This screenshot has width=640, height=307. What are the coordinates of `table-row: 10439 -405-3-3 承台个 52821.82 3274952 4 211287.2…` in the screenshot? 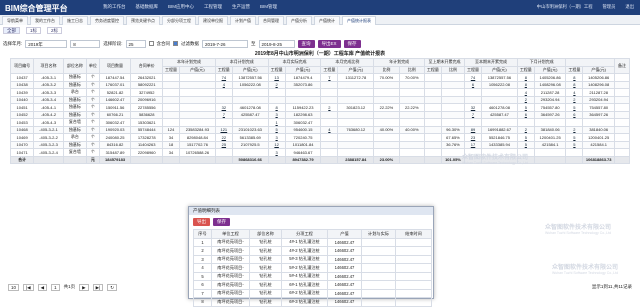 It's located at (319, 92).